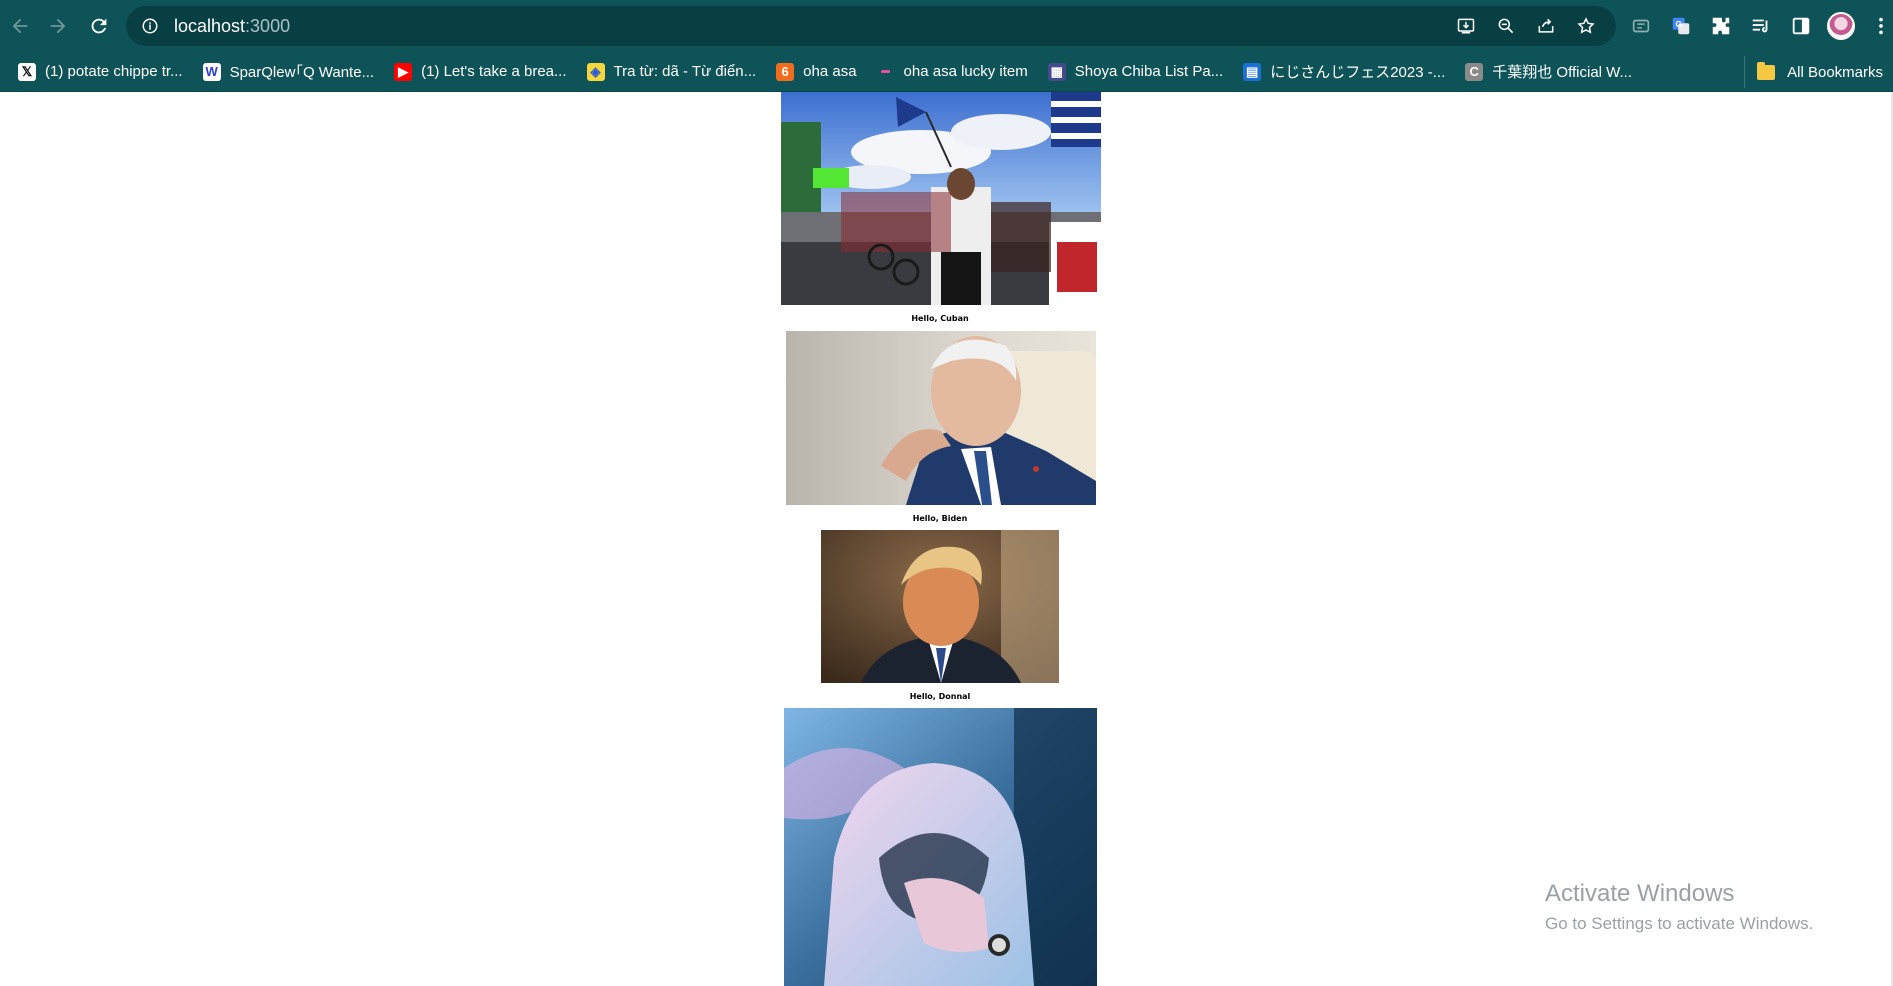 The height and width of the screenshot is (986, 1893). Describe the element at coordinates (150, 26) in the screenshot. I see `info-icon` at that location.